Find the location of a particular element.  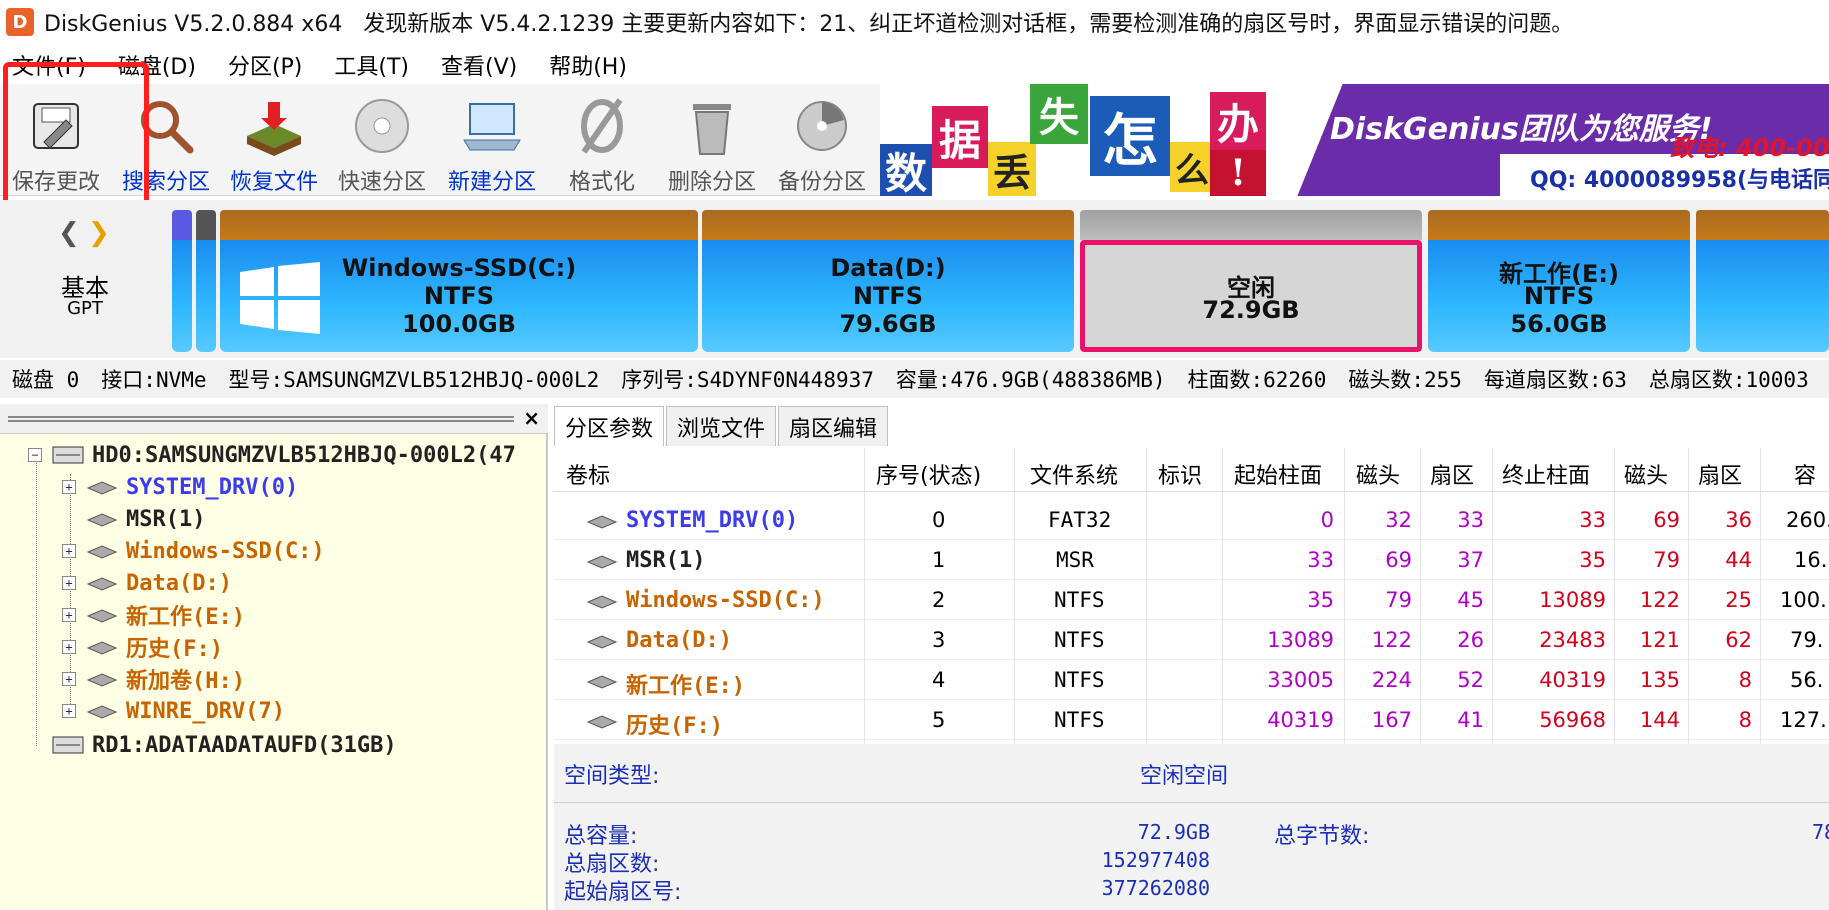

tree-partition: + SYSTEM_DRV(0) is located at coordinates (180, 487).